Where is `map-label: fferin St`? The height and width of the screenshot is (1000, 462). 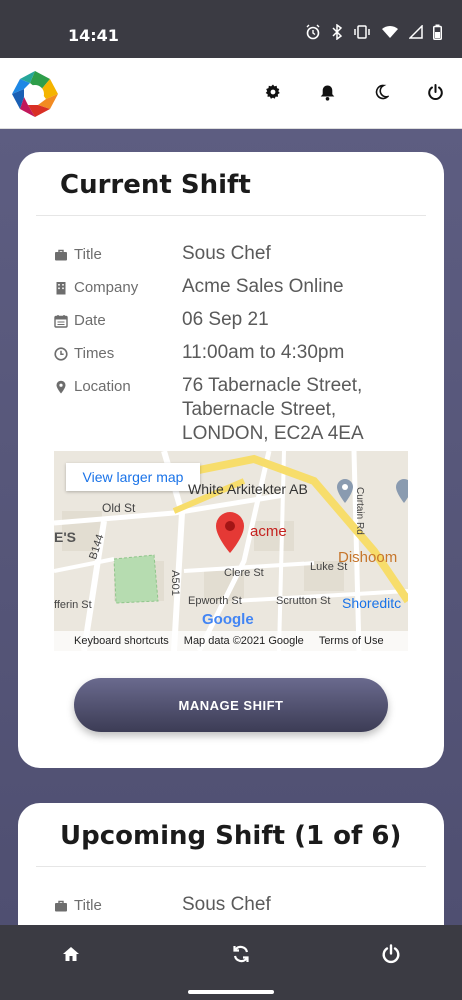 map-label: fferin St is located at coordinates (73, 605).